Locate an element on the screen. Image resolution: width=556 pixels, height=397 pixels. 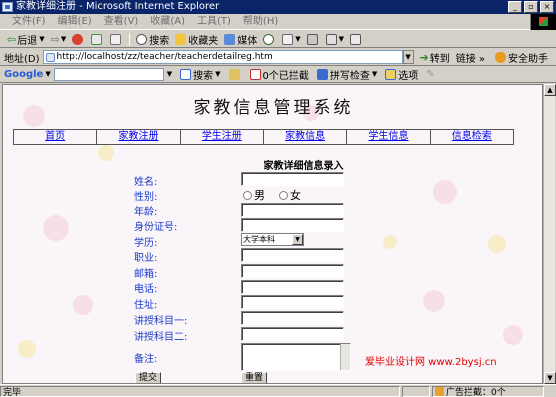
pencil-icon: ✎ is located at coordinates (430, 74).